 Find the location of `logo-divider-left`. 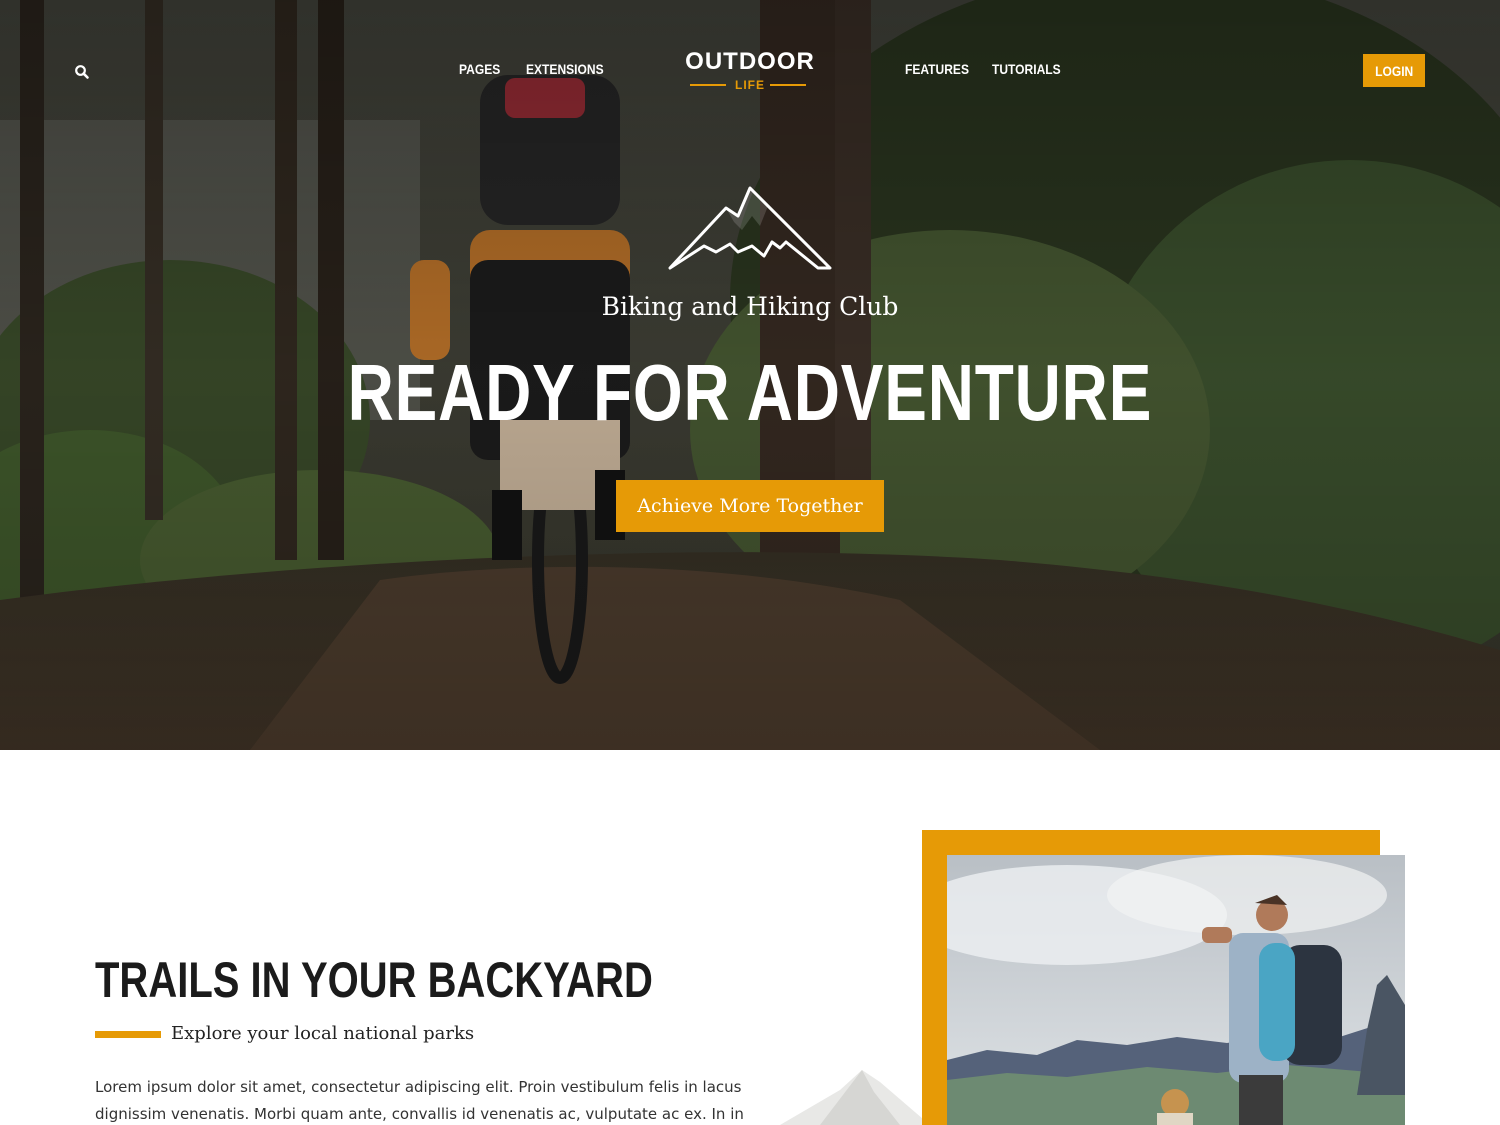

logo-divider-left is located at coordinates (708, 85).